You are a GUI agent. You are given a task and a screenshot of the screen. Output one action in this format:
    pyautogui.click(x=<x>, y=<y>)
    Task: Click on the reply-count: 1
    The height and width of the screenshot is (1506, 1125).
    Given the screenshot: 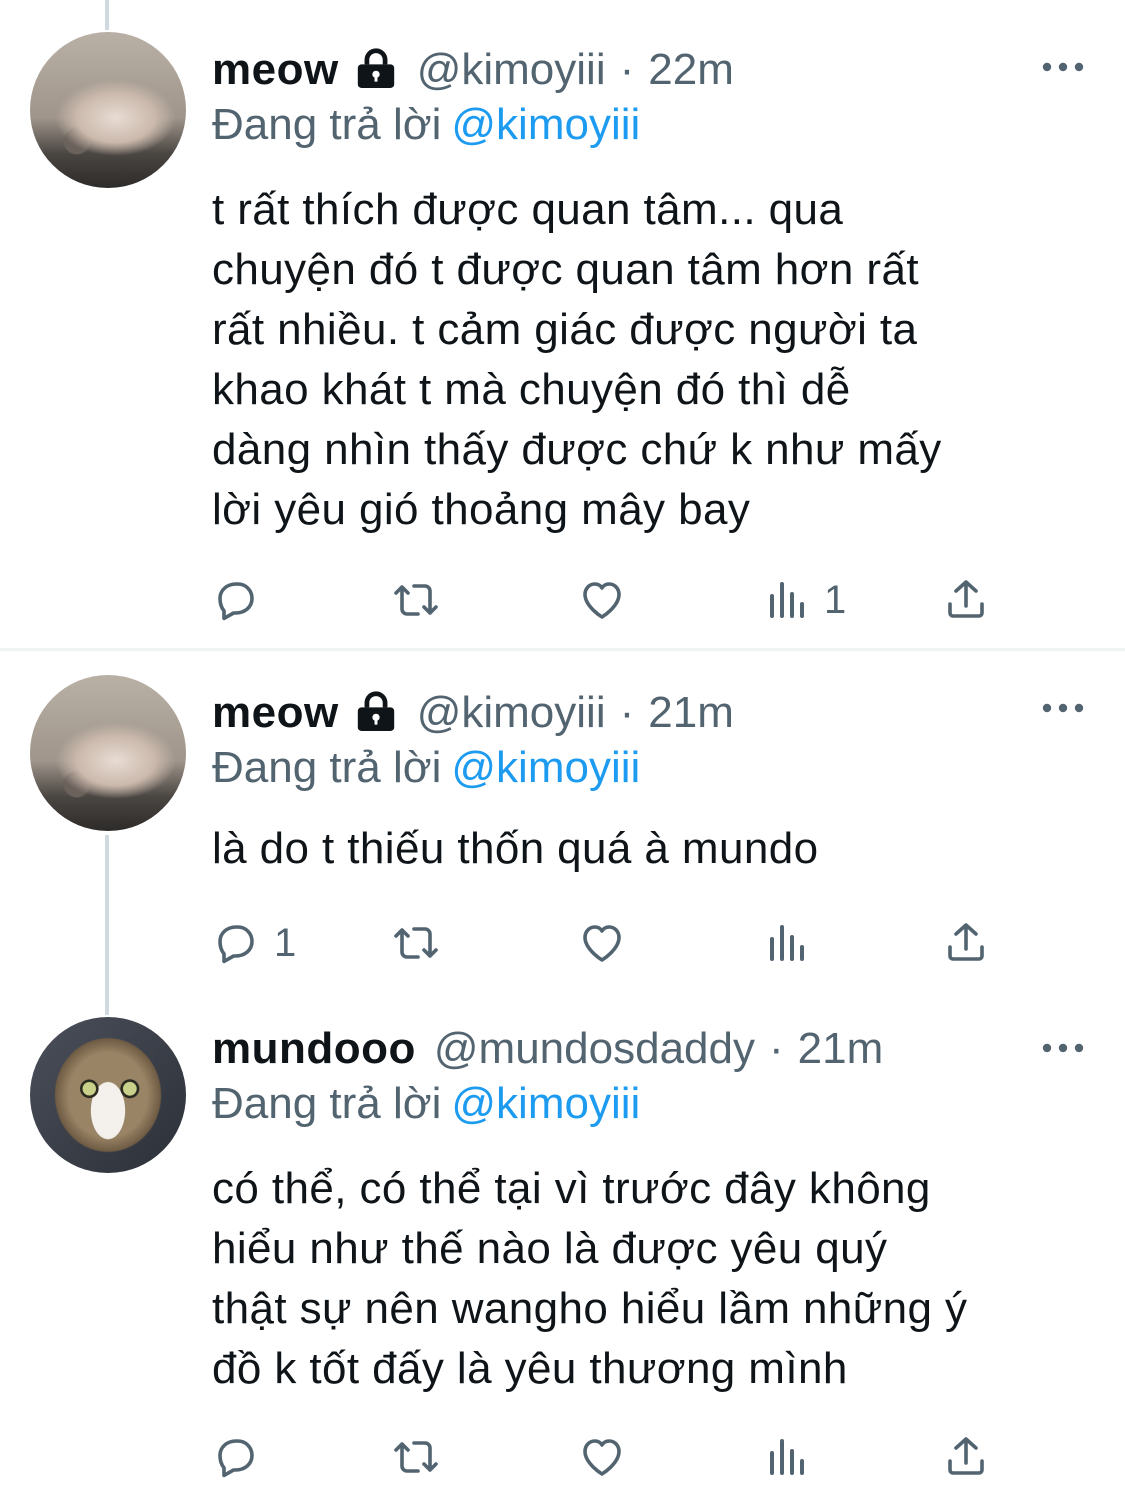 What is the action you would take?
    pyautogui.click(x=285, y=942)
    